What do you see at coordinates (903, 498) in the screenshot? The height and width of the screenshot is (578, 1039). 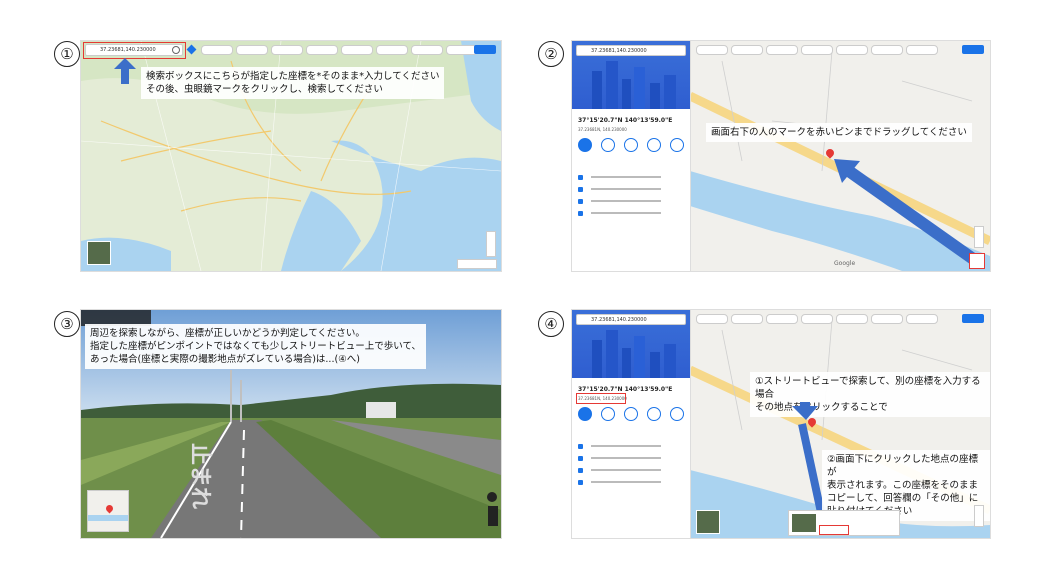 I see `caption-line: コピーして、回答欄の「その他」に` at bounding box center [903, 498].